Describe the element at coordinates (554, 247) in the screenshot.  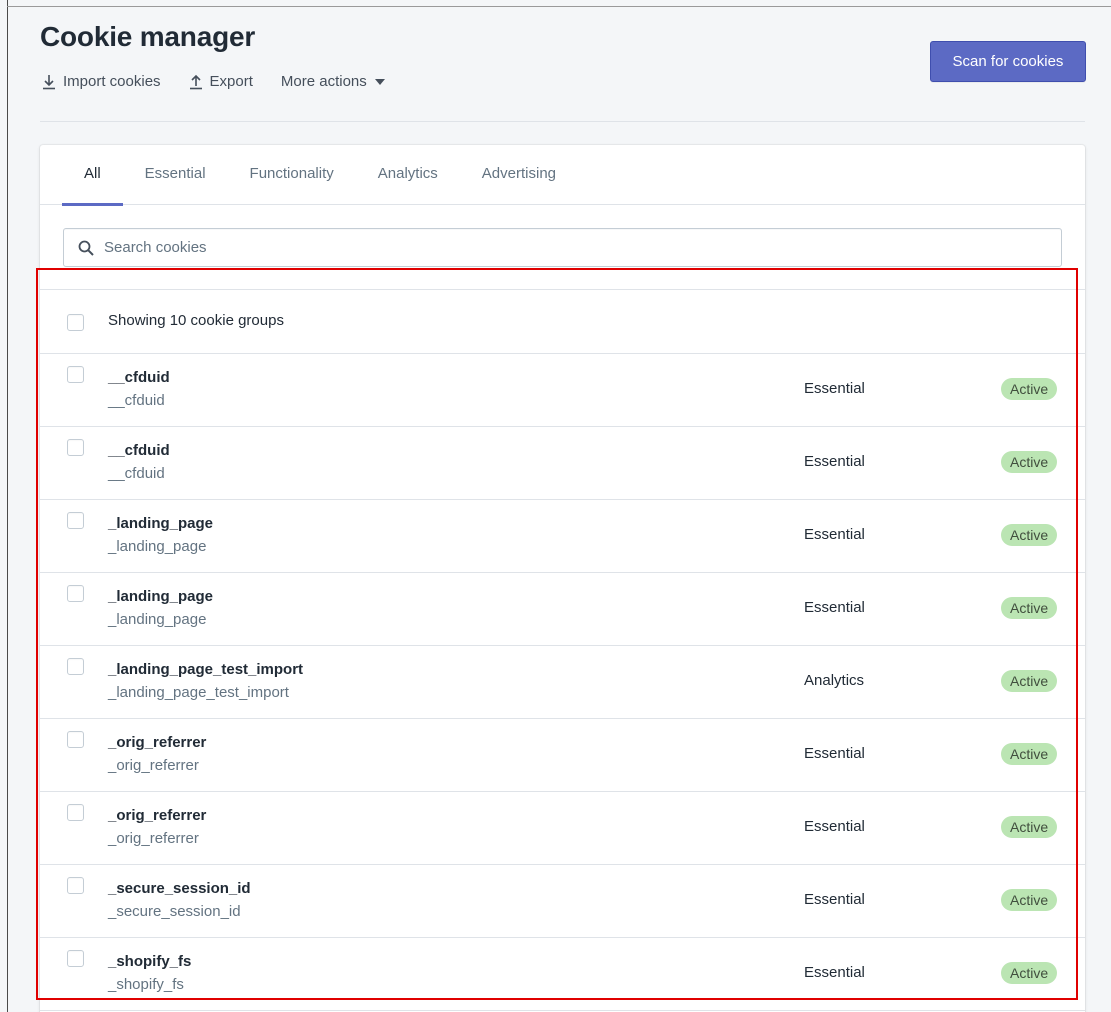
I see `search-input` at that location.